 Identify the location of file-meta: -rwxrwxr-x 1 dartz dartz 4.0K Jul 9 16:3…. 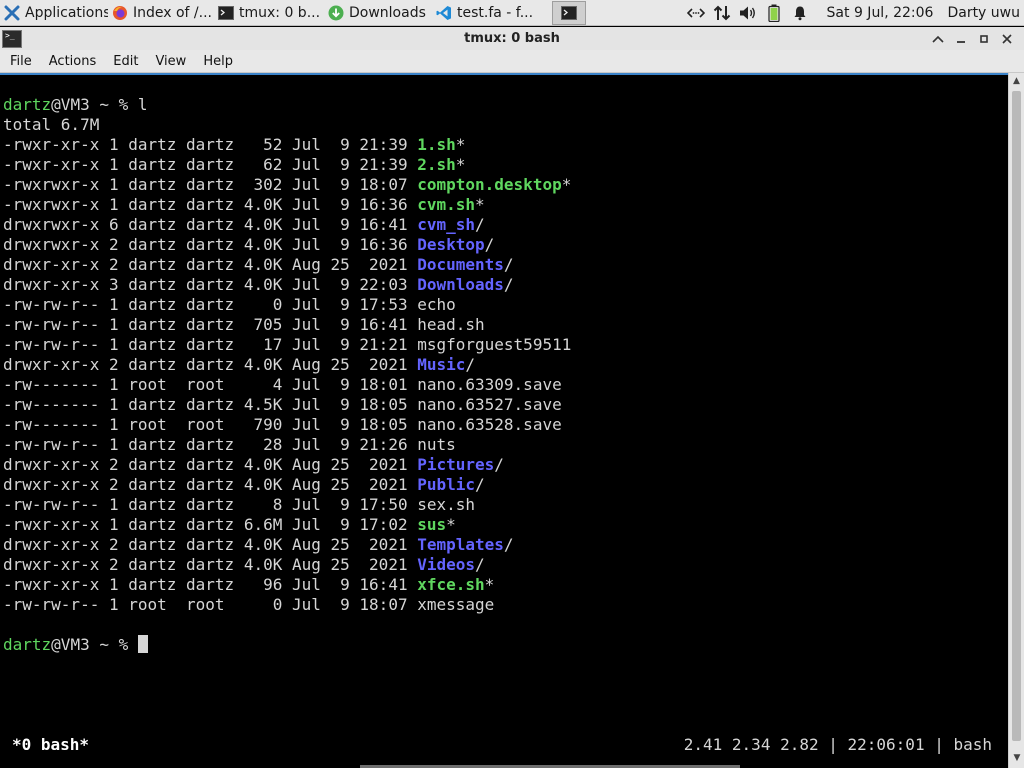
(210, 204).